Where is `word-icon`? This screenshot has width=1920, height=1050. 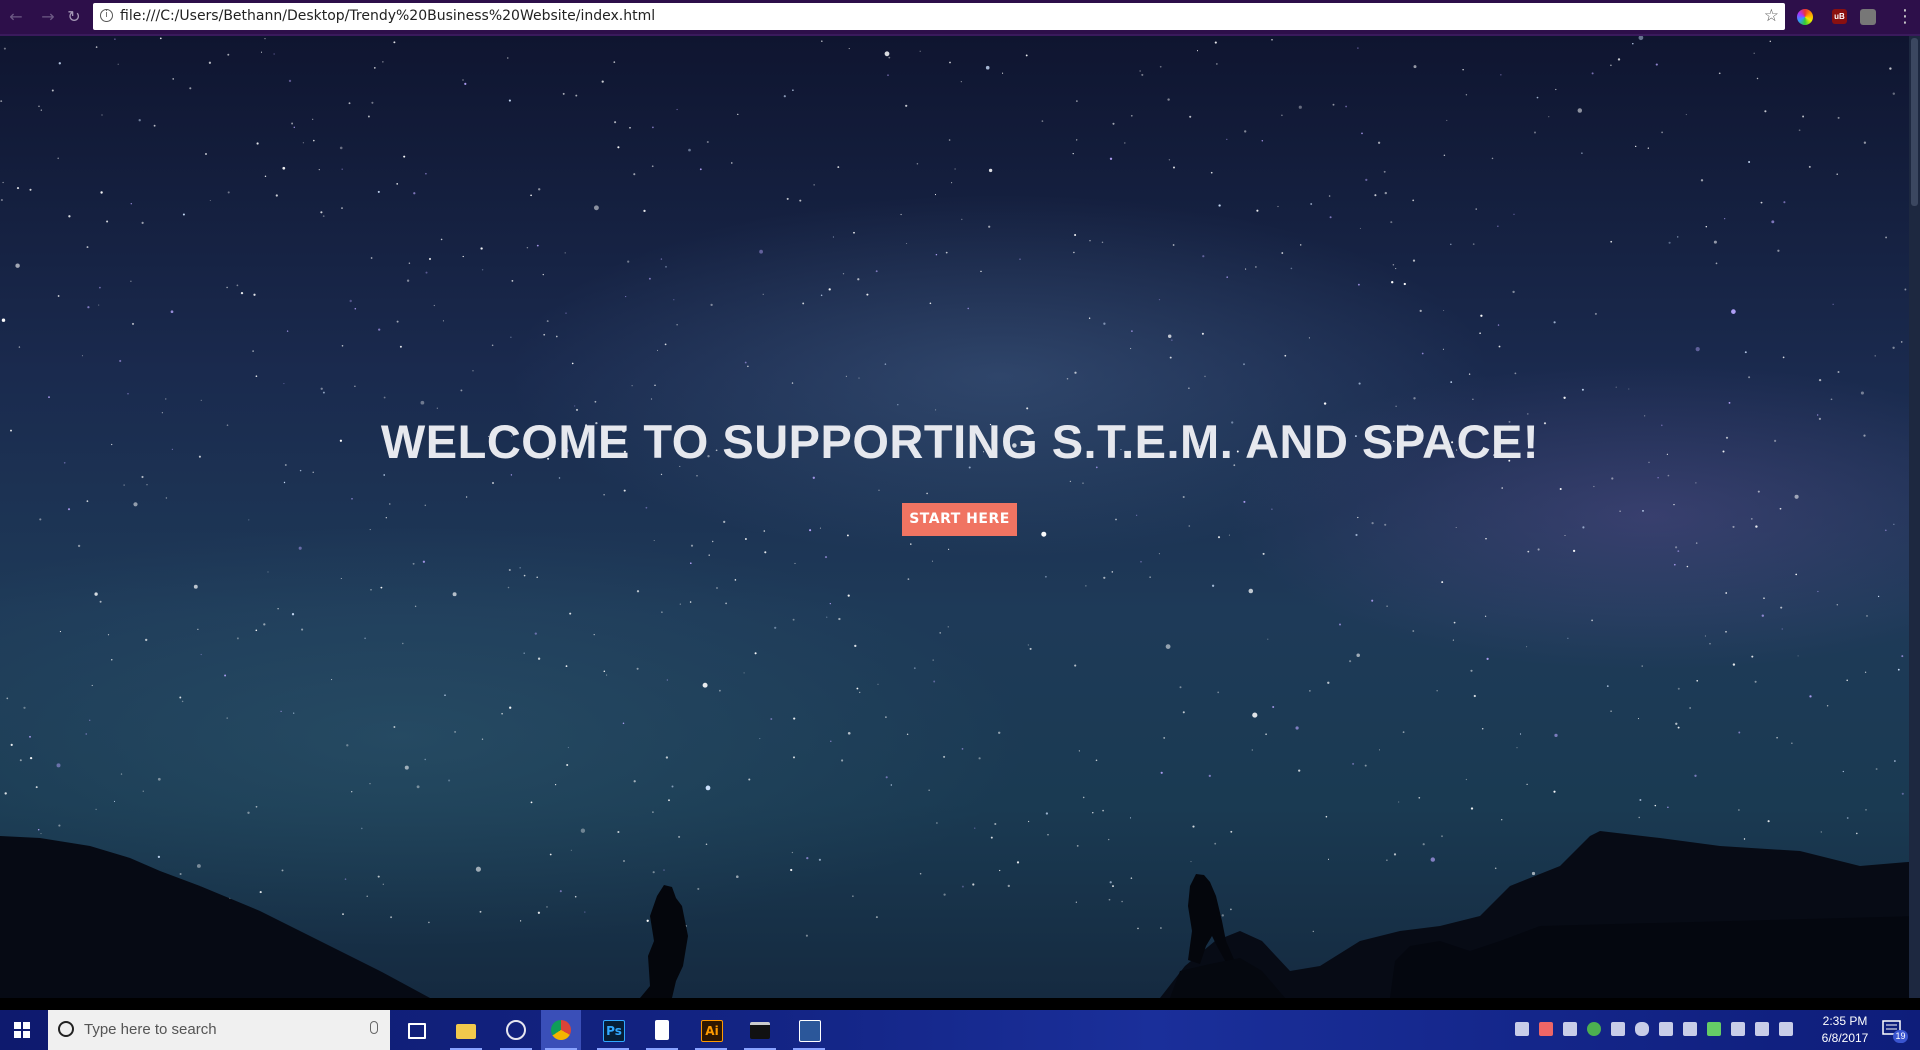
word-icon is located at coordinates (810, 1031).